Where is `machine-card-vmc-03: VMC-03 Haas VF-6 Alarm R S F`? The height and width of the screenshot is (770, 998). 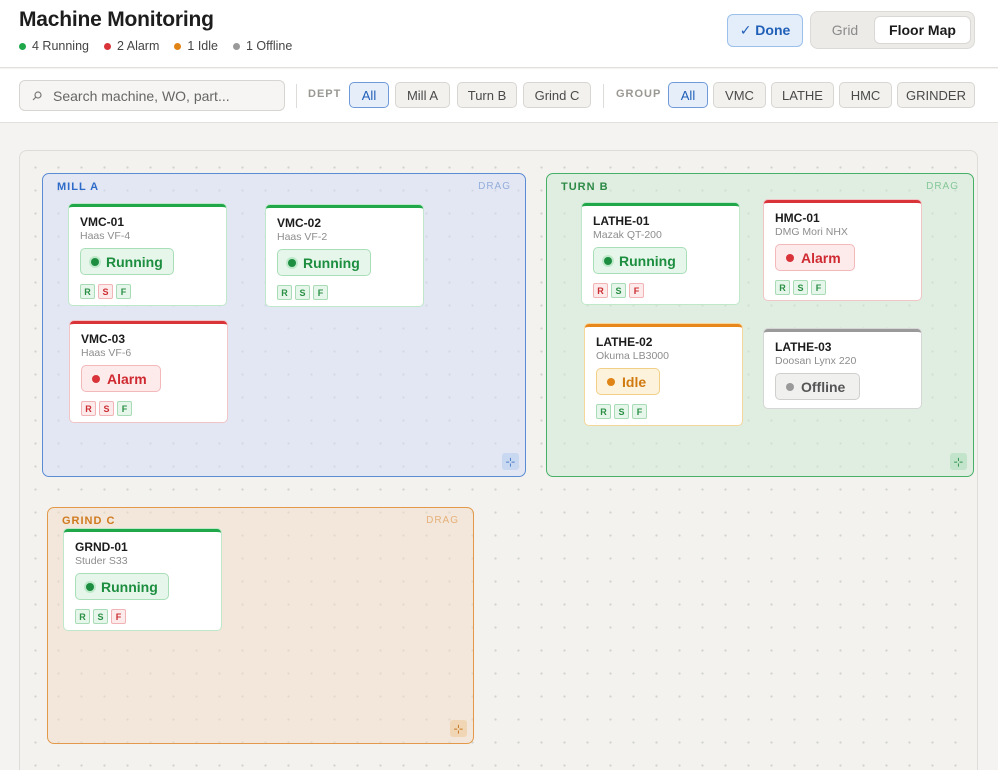 machine-card-vmc-03: VMC-03 Haas VF-6 Alarm R S F is located at coordinates (148, 371).